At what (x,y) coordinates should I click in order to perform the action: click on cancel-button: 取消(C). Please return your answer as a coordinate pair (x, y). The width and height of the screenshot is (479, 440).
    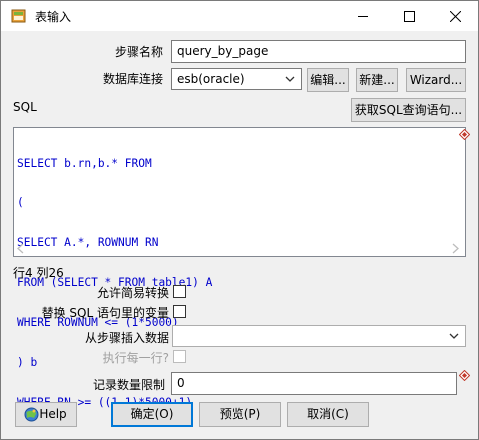
    Looking at the image, I should click on (328, 414).